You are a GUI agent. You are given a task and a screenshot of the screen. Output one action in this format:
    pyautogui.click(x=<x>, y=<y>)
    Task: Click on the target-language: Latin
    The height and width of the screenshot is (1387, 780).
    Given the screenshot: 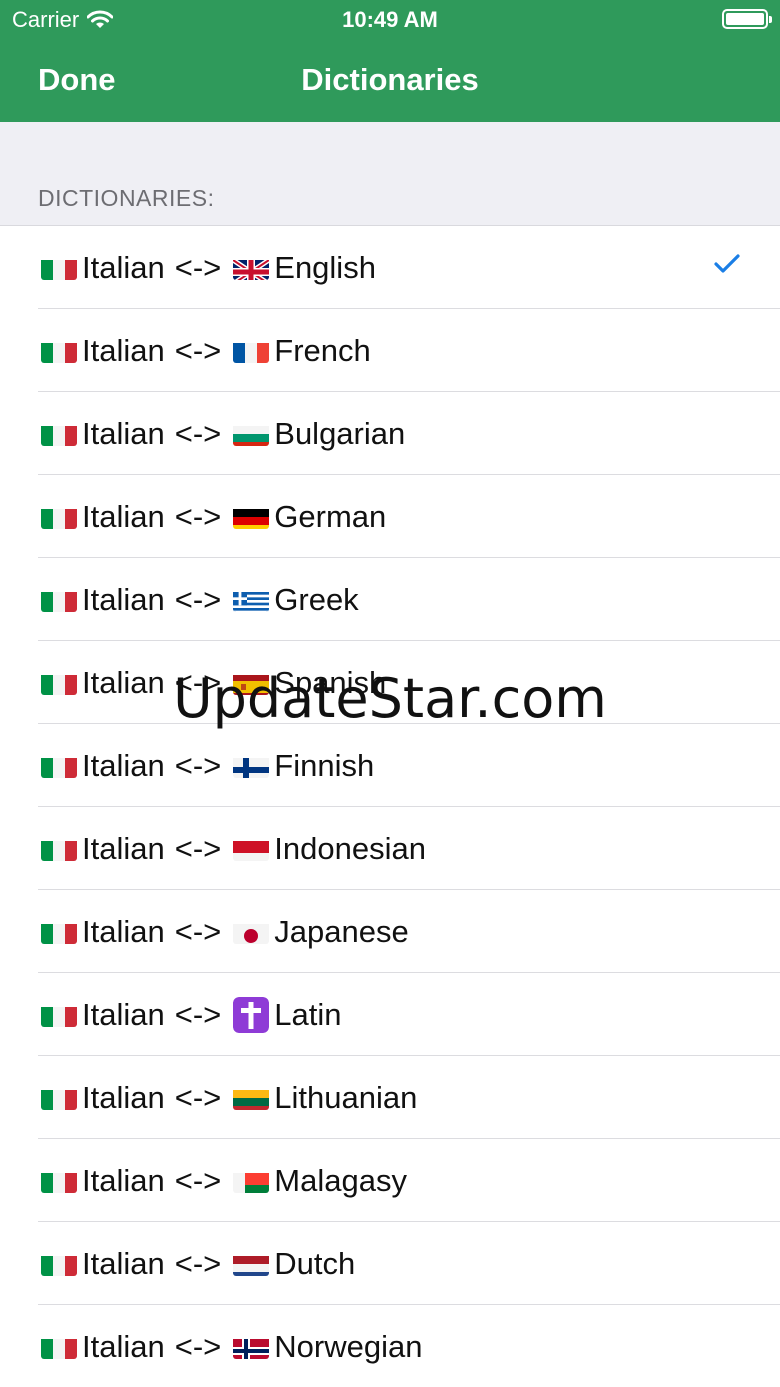 What is the action you would take?
    pyautogui.click(x=308, y=1014)
    